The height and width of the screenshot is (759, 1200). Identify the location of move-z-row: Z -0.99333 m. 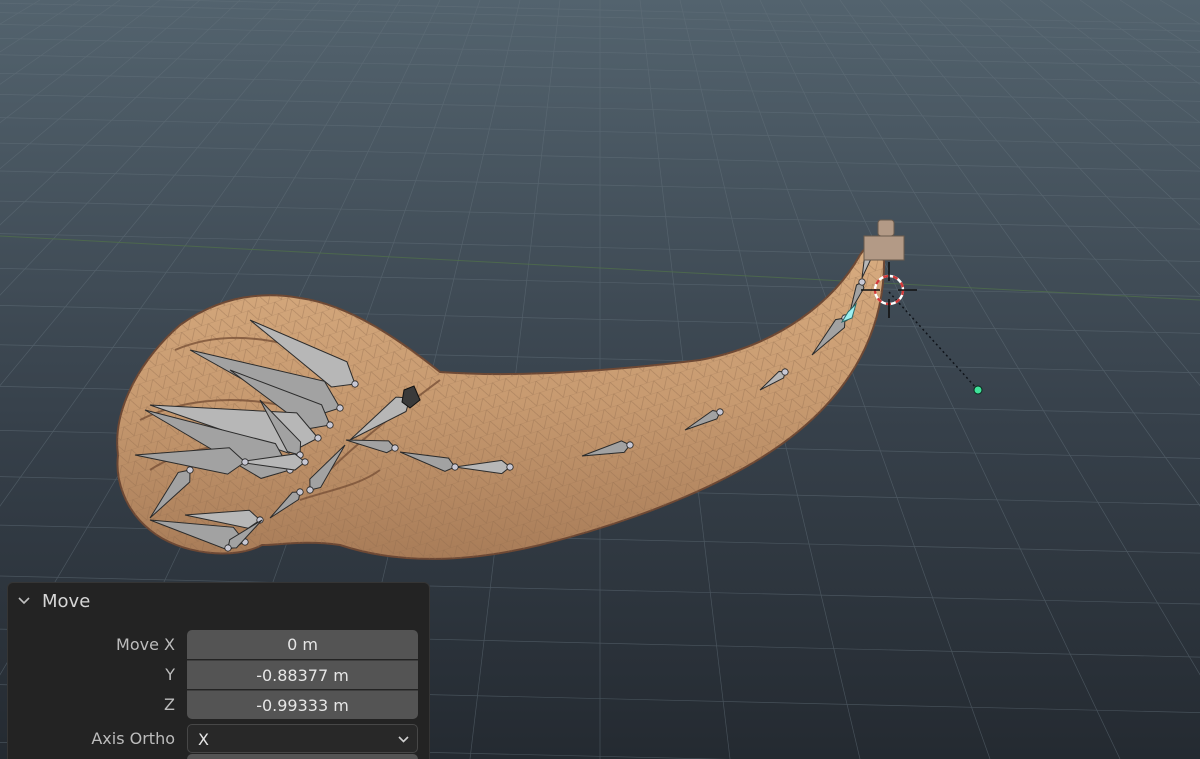
(219, 705).